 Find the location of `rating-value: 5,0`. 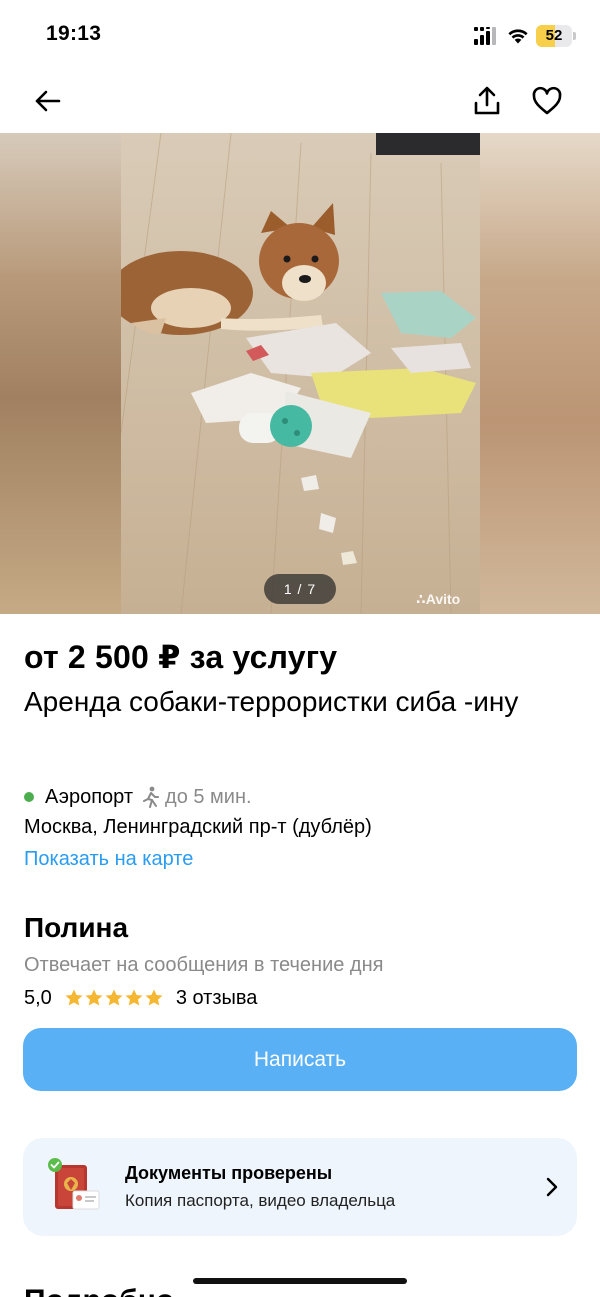

rating-value: 5,0 is located at coordinates (38, 997).